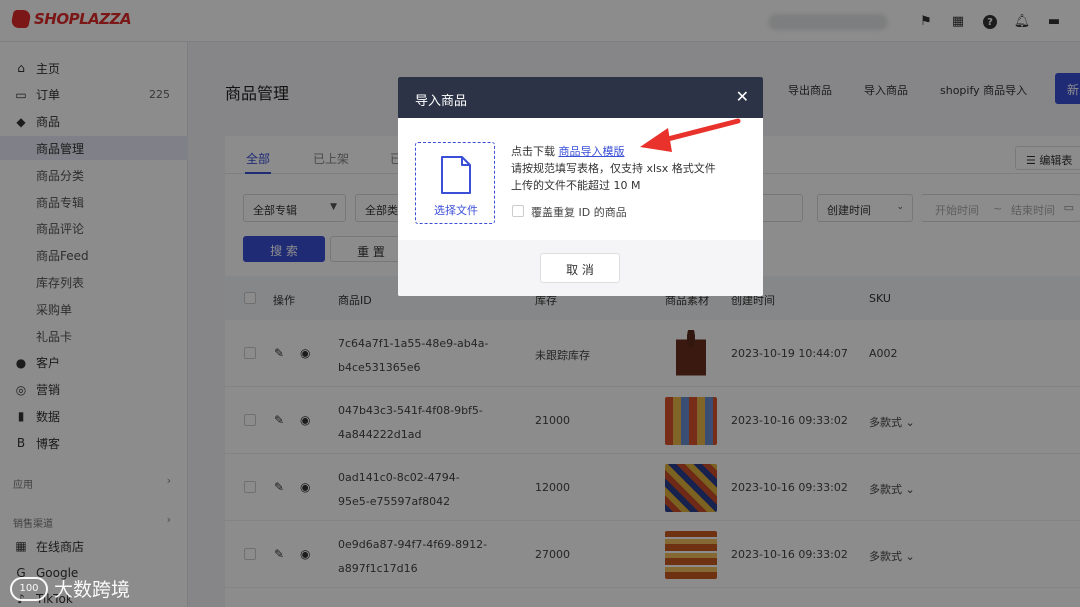  I want to click on select-file-dropzone: 选择文件, so click(455, 183).